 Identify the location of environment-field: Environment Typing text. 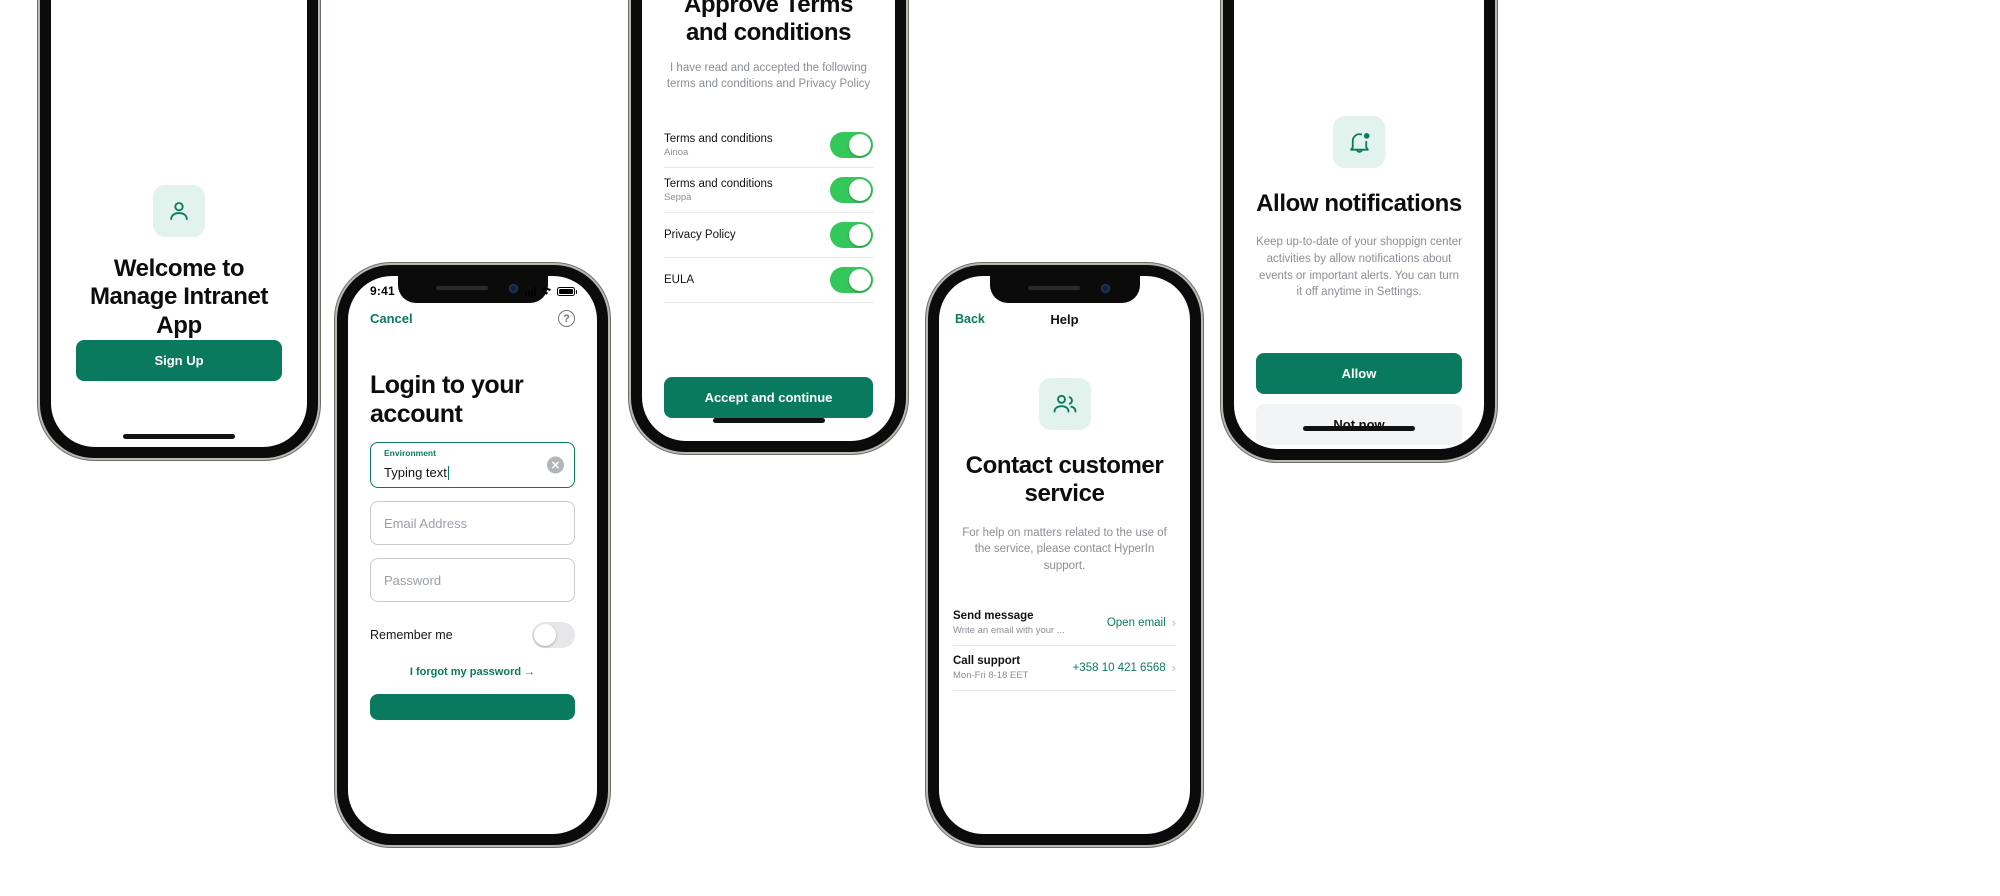
(472, 465).